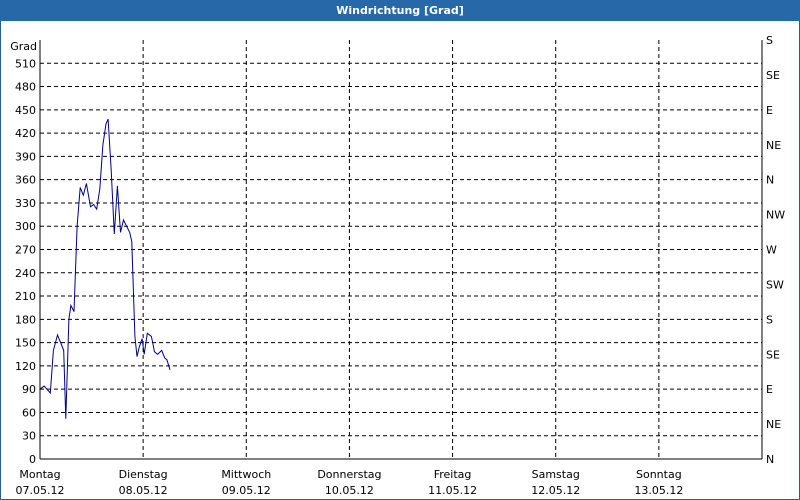  What do you see at coordinates (40, 490) in the screenshot?
I see `x-tick-date: 07.05.12` at bounding box center [40, 490].